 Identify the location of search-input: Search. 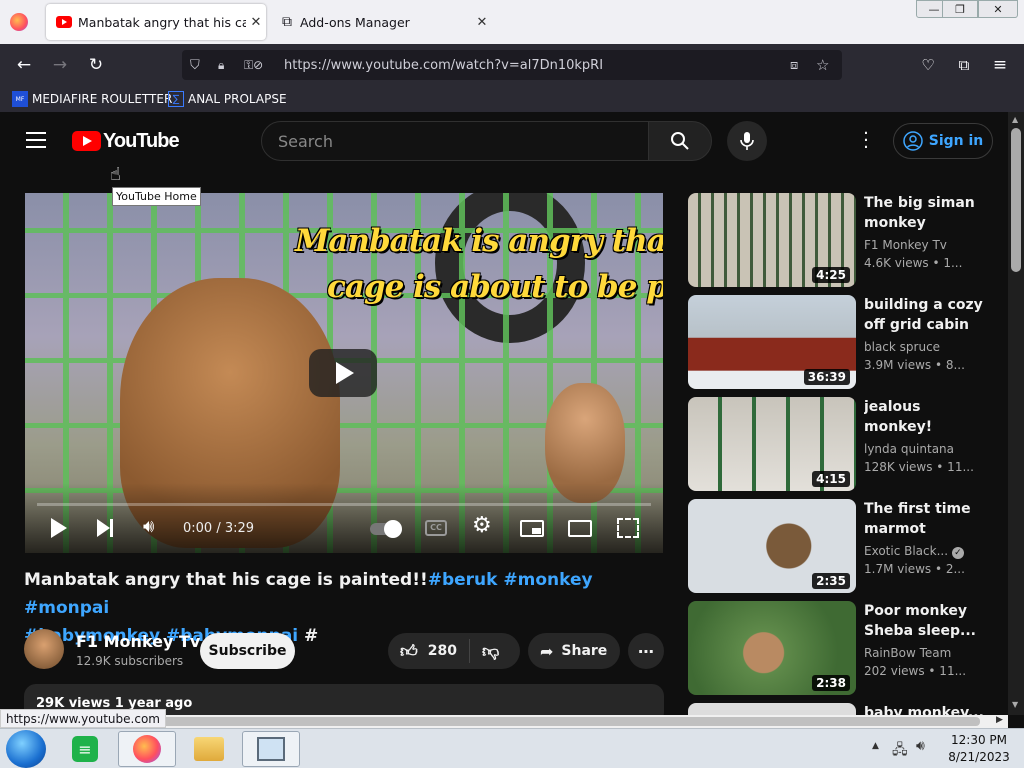
(455, 141).